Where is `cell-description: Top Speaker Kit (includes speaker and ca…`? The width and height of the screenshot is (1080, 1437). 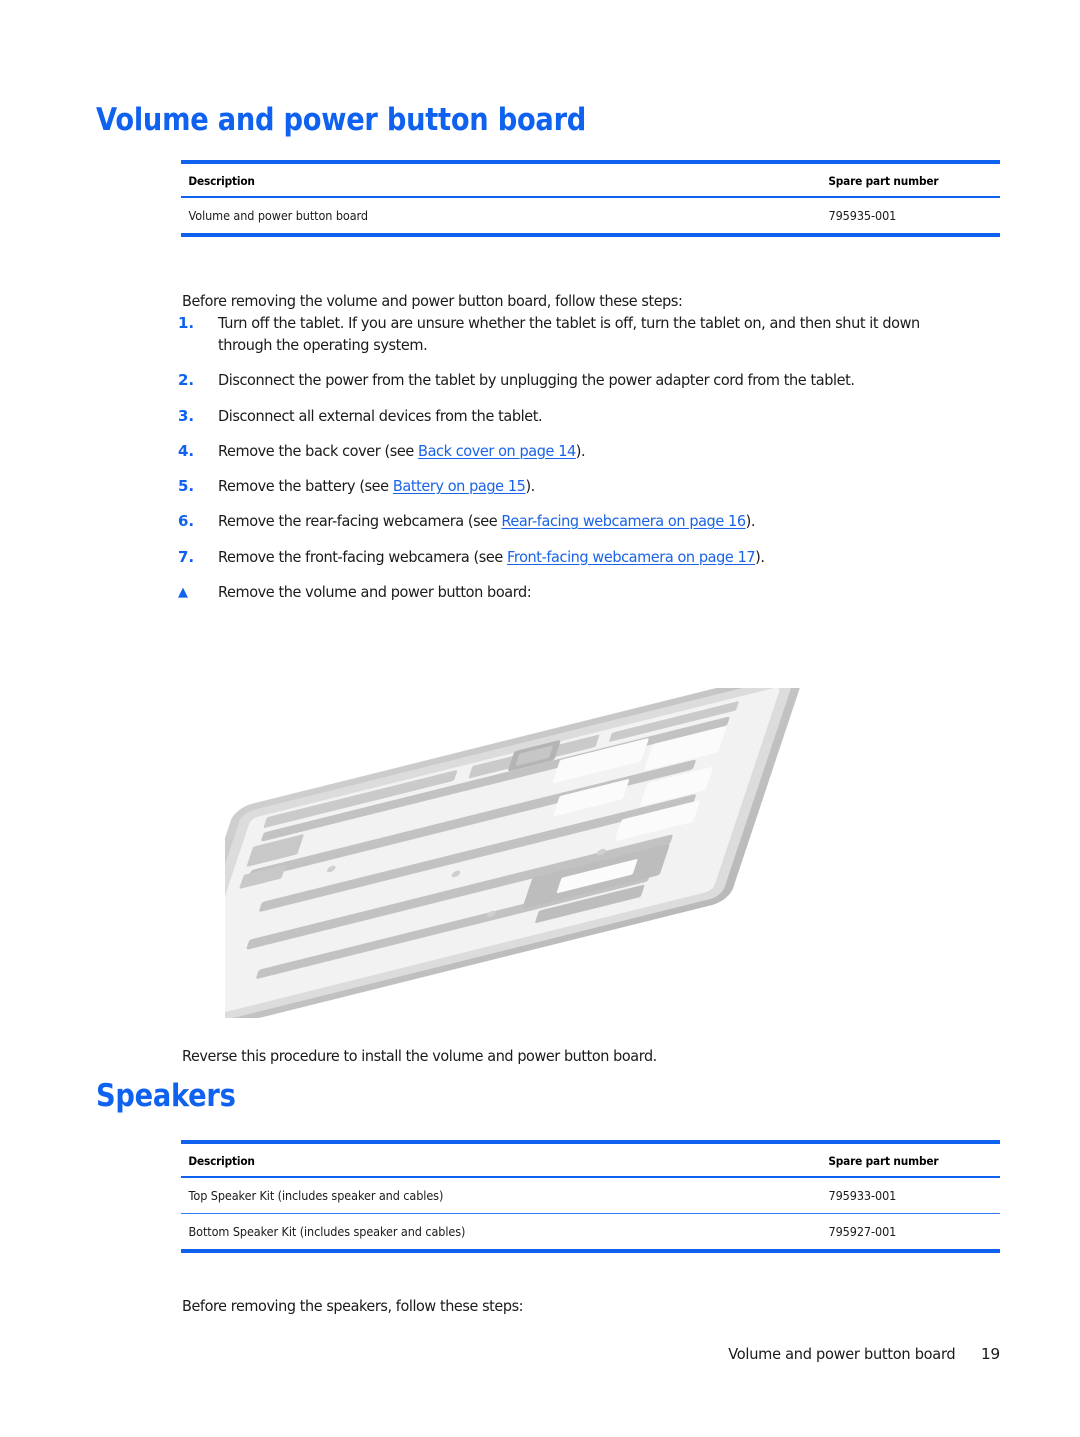 cell-description: Top Speaker Kit (includes speaker and ca… is located at coordinates (316, 1196).